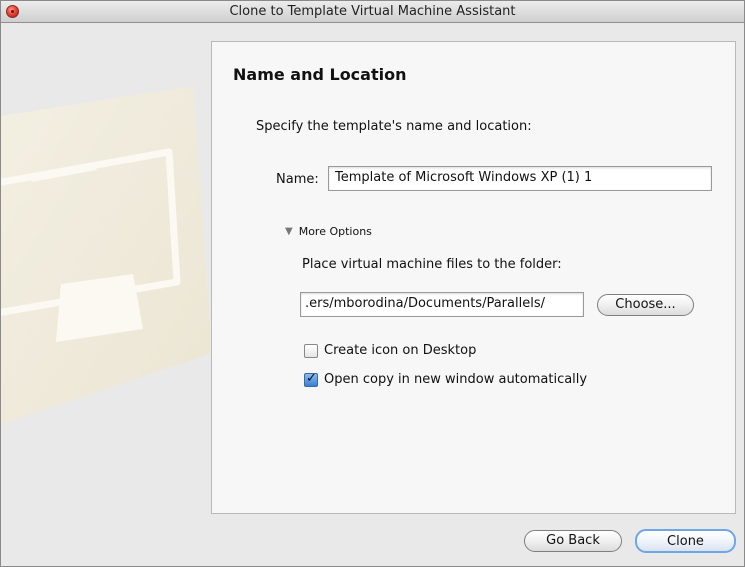  Describe the element at coordinates (311, 350) in the screenshot. I see `checkbox-unchecked-icon` at that location.